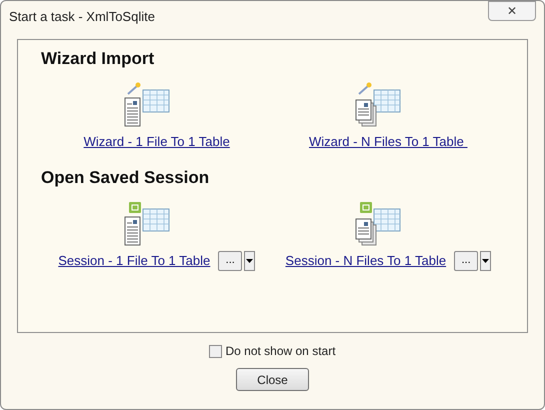 This screenshot has height=410, width=545. I want to click on close-dialog-button: Close, so click(272, 379).